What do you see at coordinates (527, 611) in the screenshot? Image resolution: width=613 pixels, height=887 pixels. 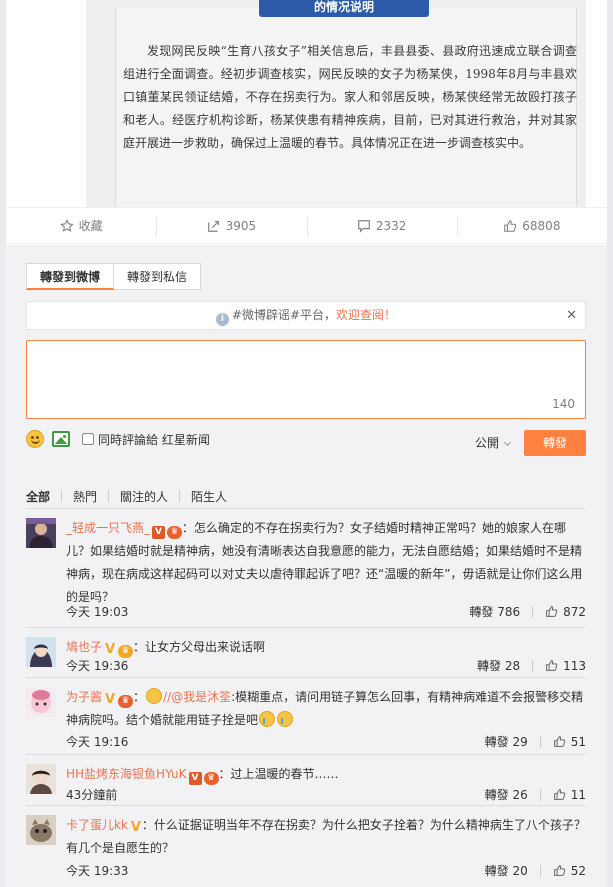 I see `comment-actions: 轉發 786 872` at bounding box center [527, 611].